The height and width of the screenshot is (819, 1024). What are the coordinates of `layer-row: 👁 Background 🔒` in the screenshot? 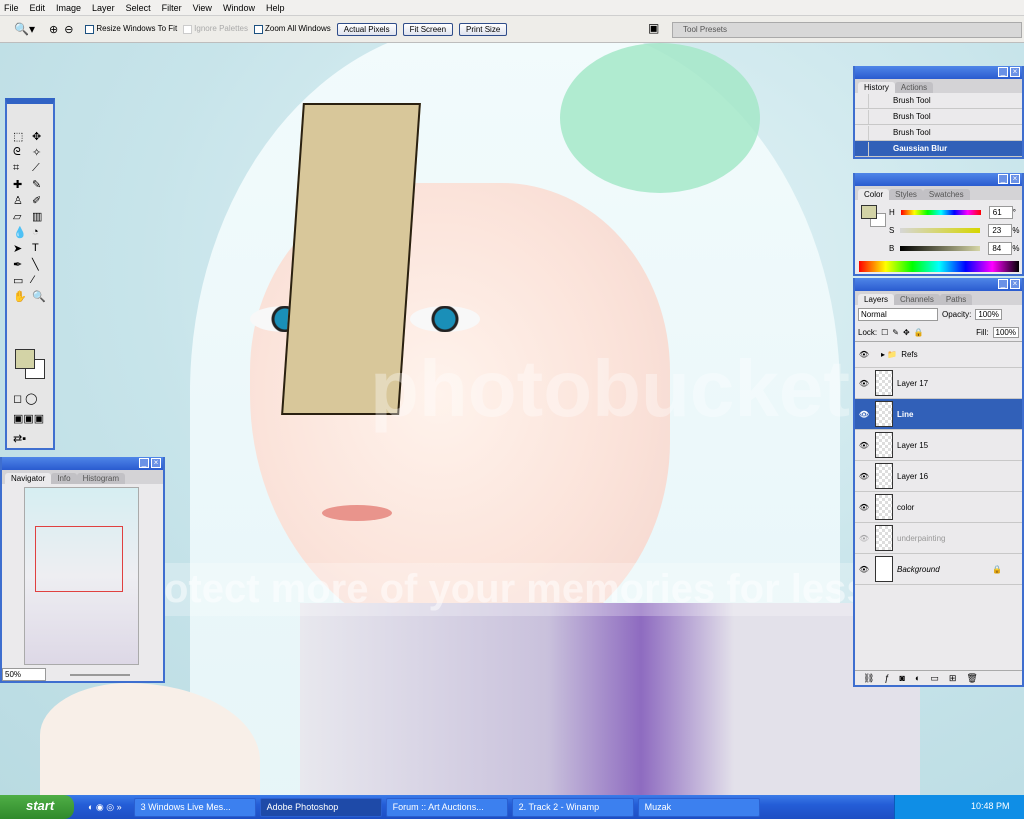 It's located at (938, 569).